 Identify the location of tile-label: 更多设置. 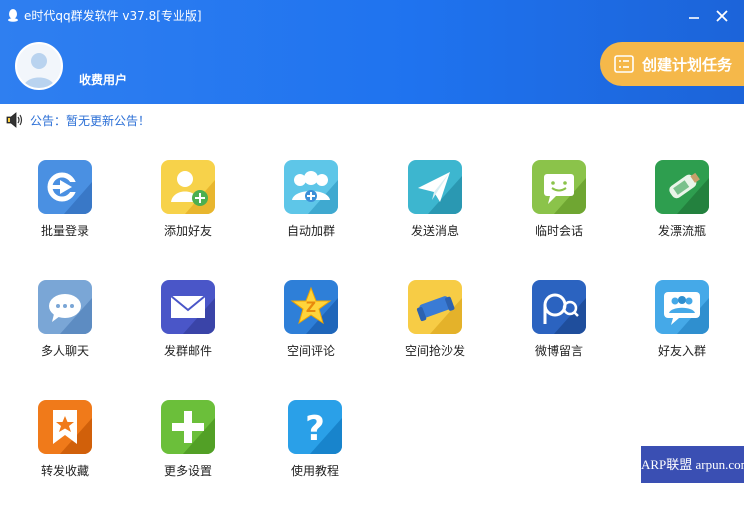
(187, 471).